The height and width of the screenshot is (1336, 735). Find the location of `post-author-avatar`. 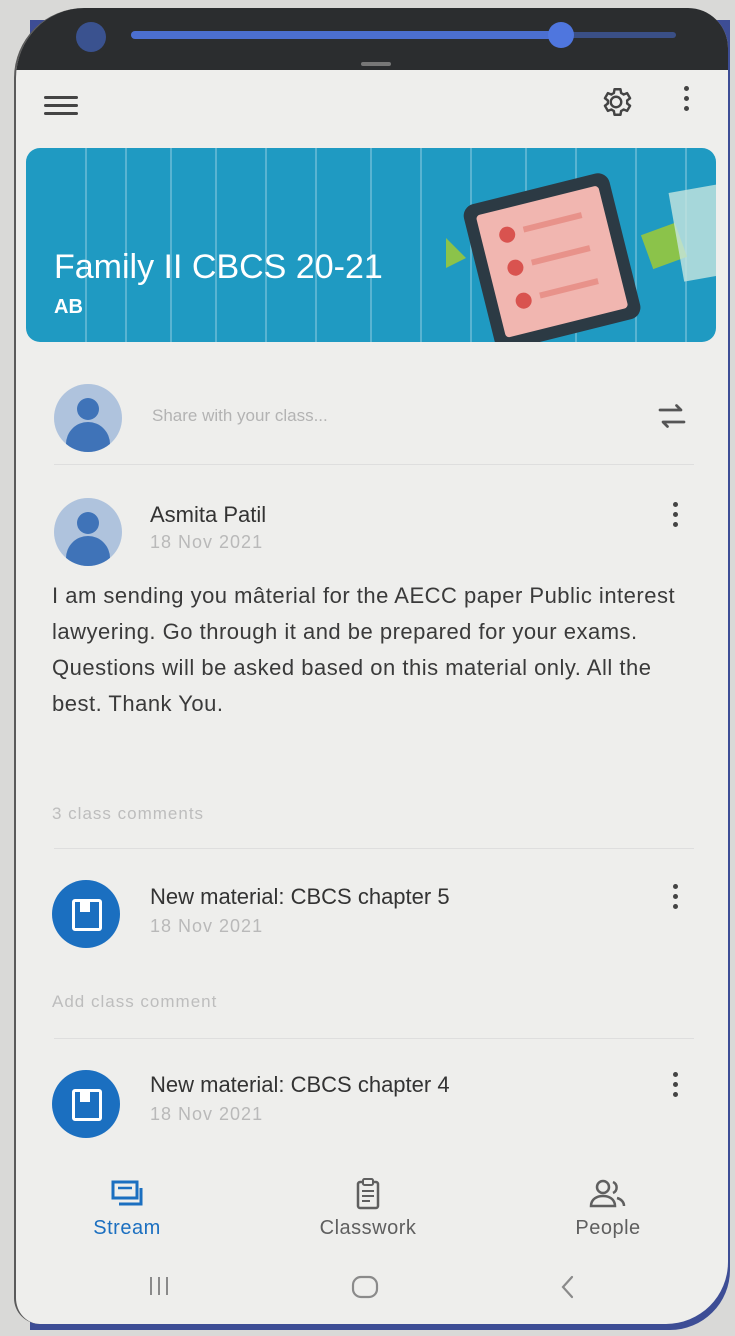

post-author-avatar is located at coordinates (88, 532).